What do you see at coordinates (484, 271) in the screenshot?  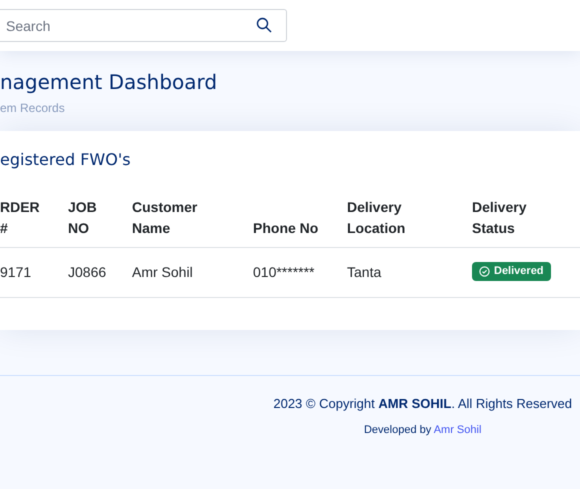 I see `check-circle-icon` at bounding box center [484, 271].